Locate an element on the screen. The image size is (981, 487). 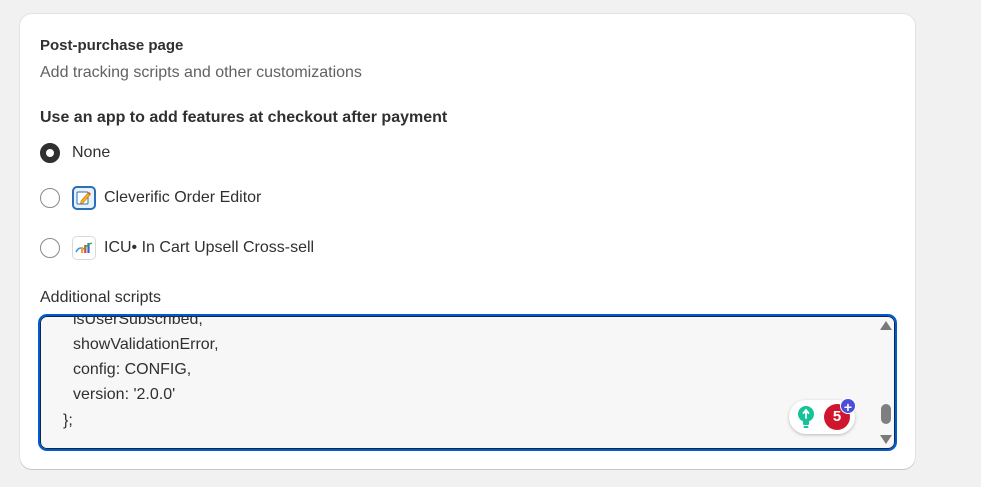
scroll-down-arrow-icon is located at coordinates (886, 439).